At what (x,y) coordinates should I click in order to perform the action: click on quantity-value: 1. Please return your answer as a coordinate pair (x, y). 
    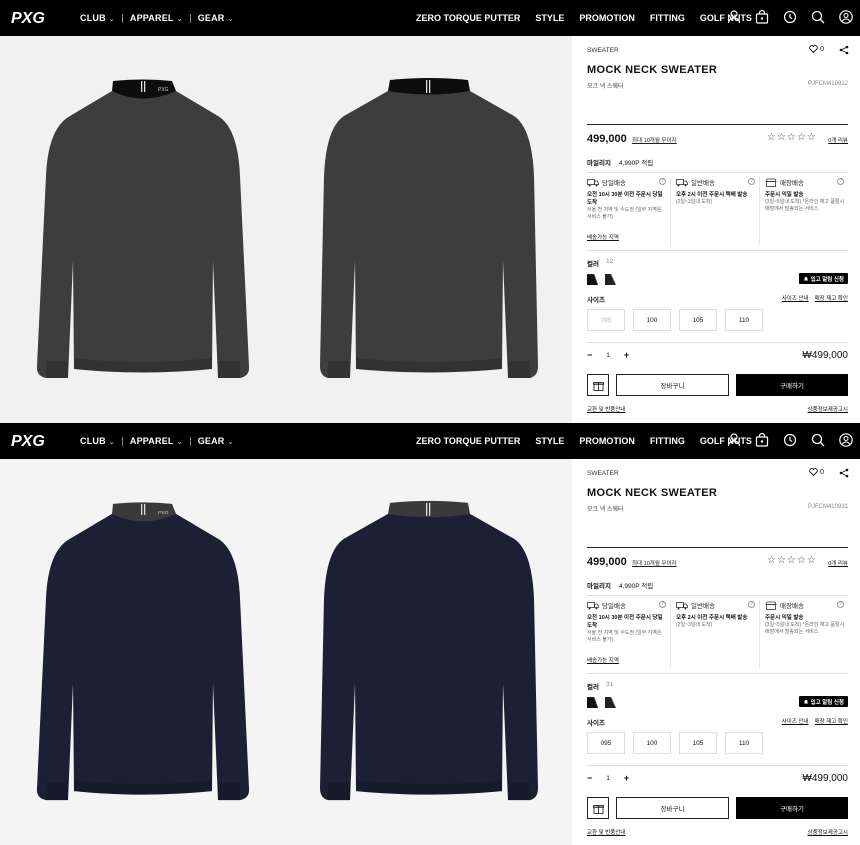
    Looking at the image, I should click on (608, 778).